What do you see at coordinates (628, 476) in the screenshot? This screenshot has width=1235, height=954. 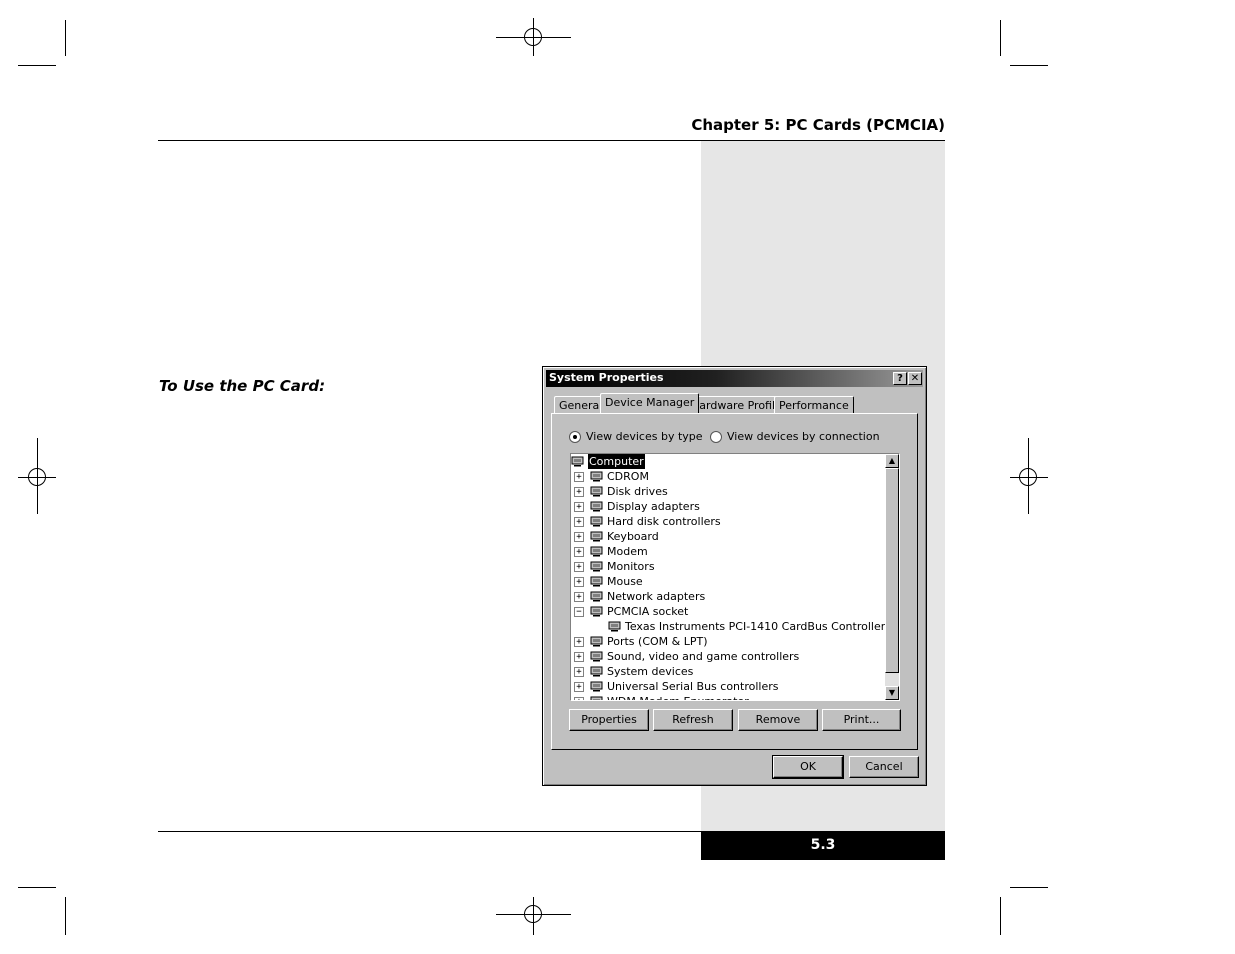 I see `tree-item-label: CDROM` at bounding box center [628, 476].